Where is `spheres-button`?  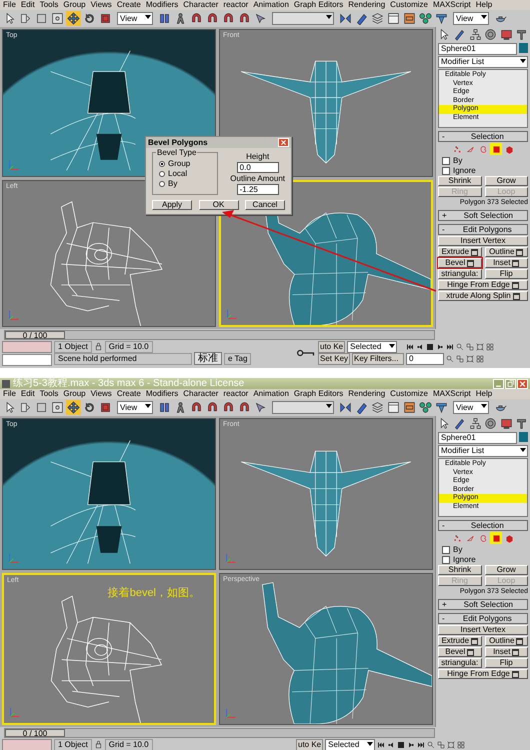
spheres-button is located at coordinates (425, 407).